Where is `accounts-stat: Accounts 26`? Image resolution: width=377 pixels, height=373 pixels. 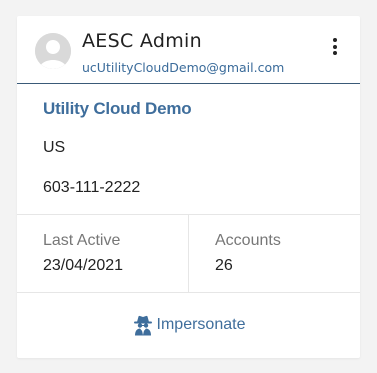
accounts-stat: Accounts 26 is located at coordinates (274, 253).